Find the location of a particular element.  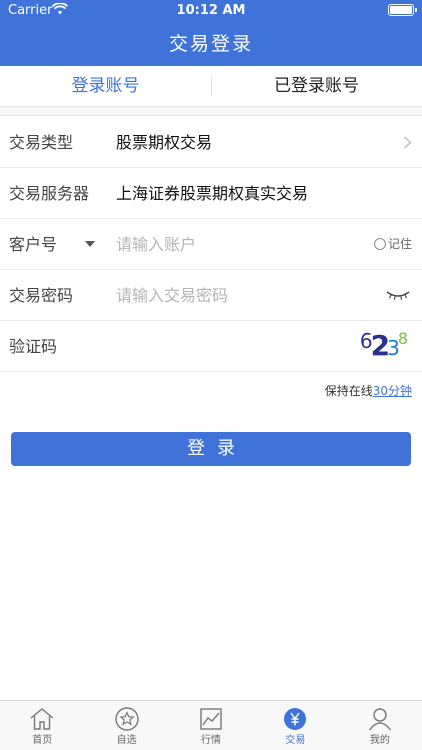

trade-type-label: 交易类型 is located at coordinates (41, 142).